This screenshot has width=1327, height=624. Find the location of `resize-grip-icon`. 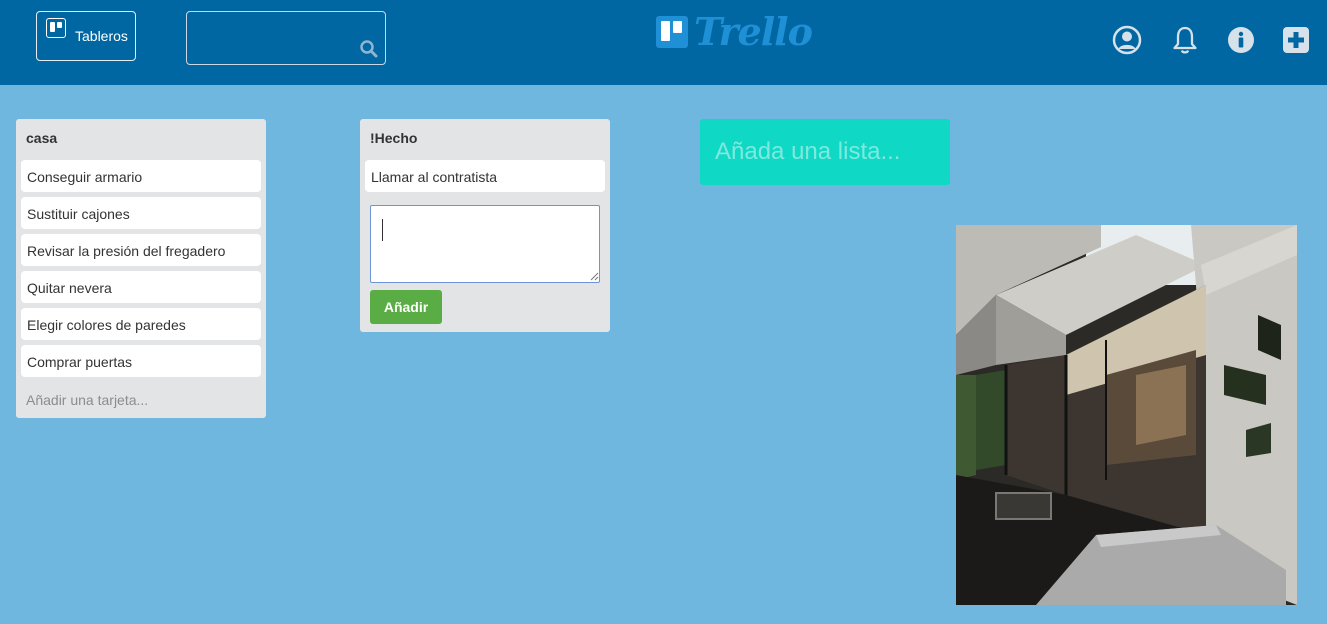

resize-grip-icon is located at coordinates (594, 276).